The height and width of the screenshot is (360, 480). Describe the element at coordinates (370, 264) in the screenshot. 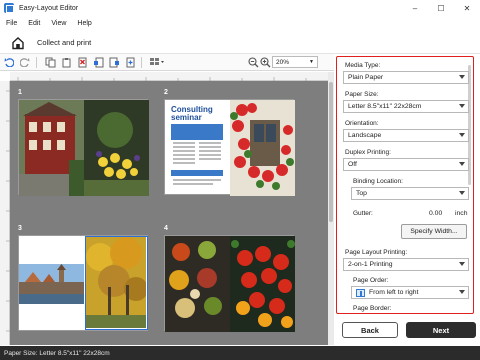

I see `page-layout-value: 2-on-1 Printing` at that location.